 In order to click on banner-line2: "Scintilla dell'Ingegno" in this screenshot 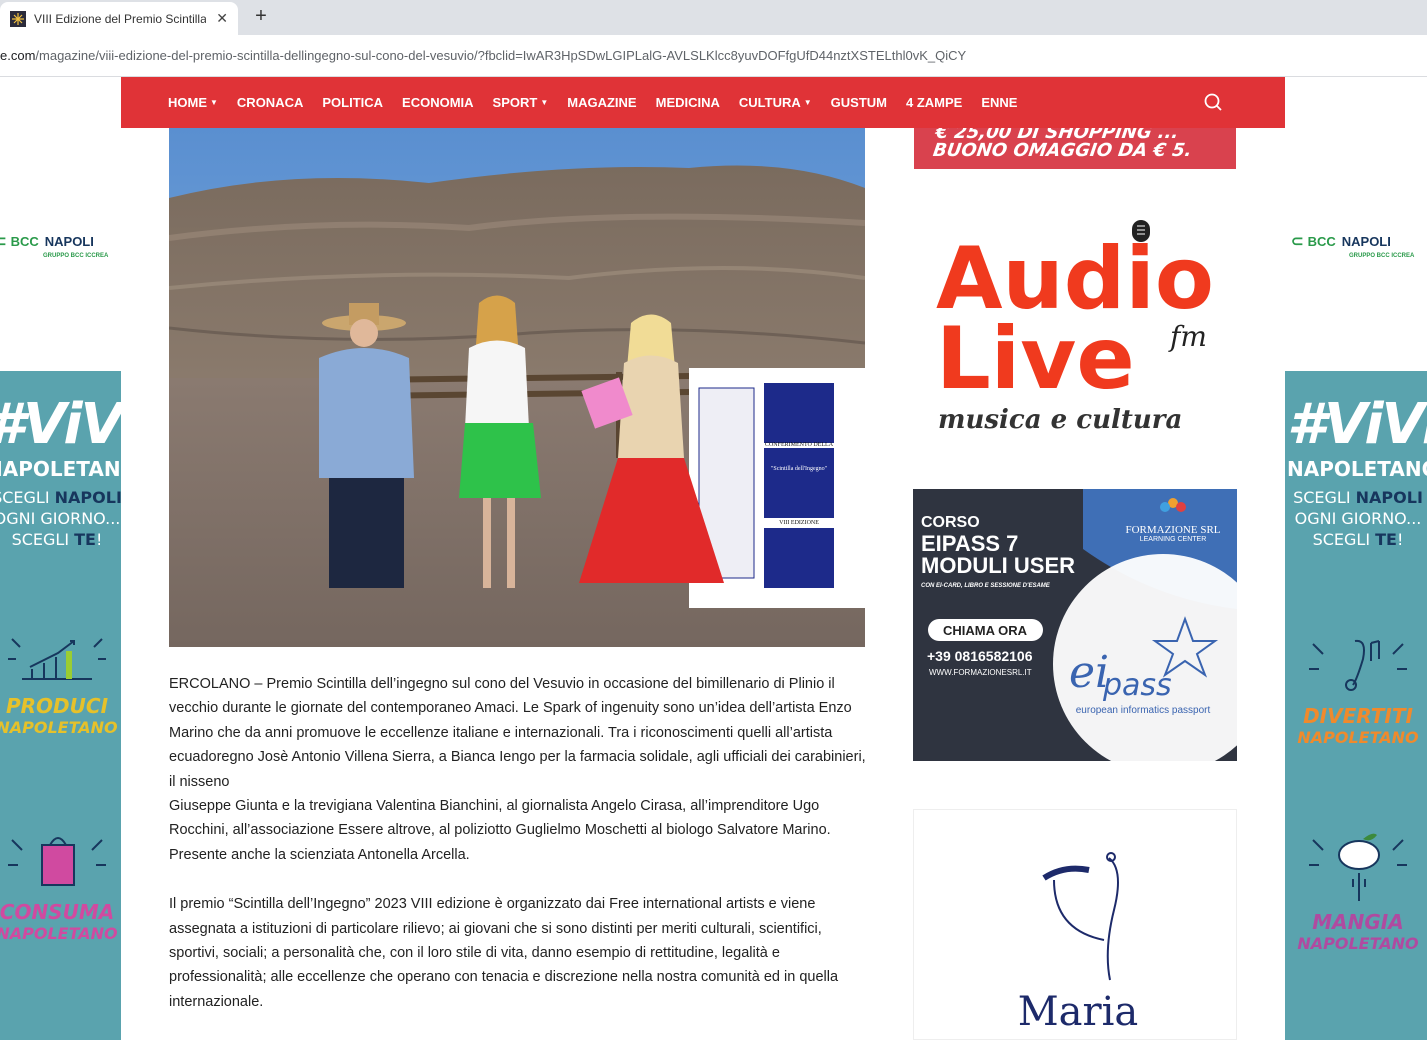, I will do `click(799, 469)`.